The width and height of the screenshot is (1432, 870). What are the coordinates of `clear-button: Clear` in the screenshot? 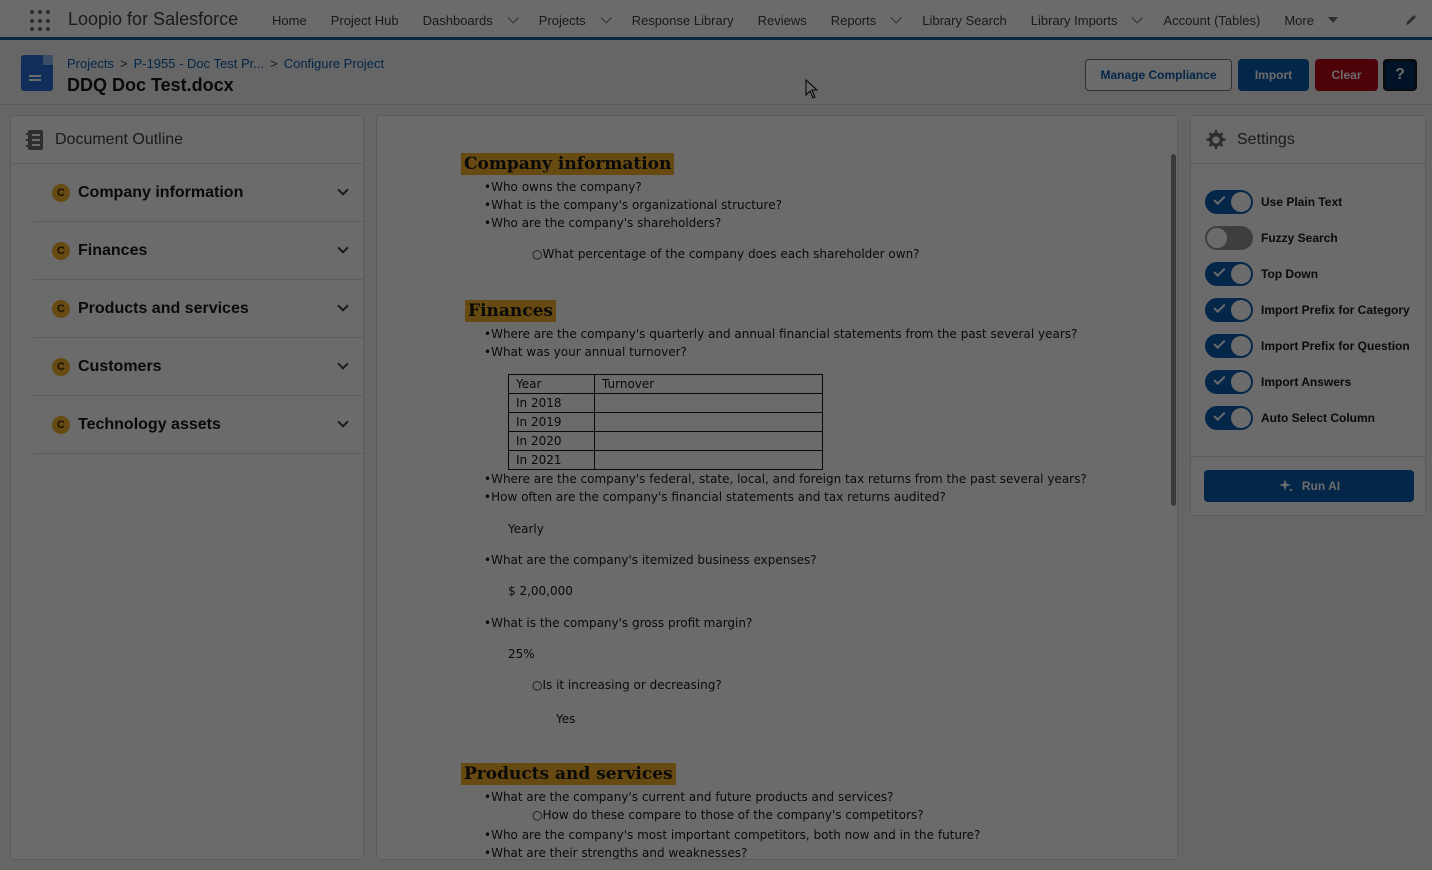 It's located at (1346, 75).